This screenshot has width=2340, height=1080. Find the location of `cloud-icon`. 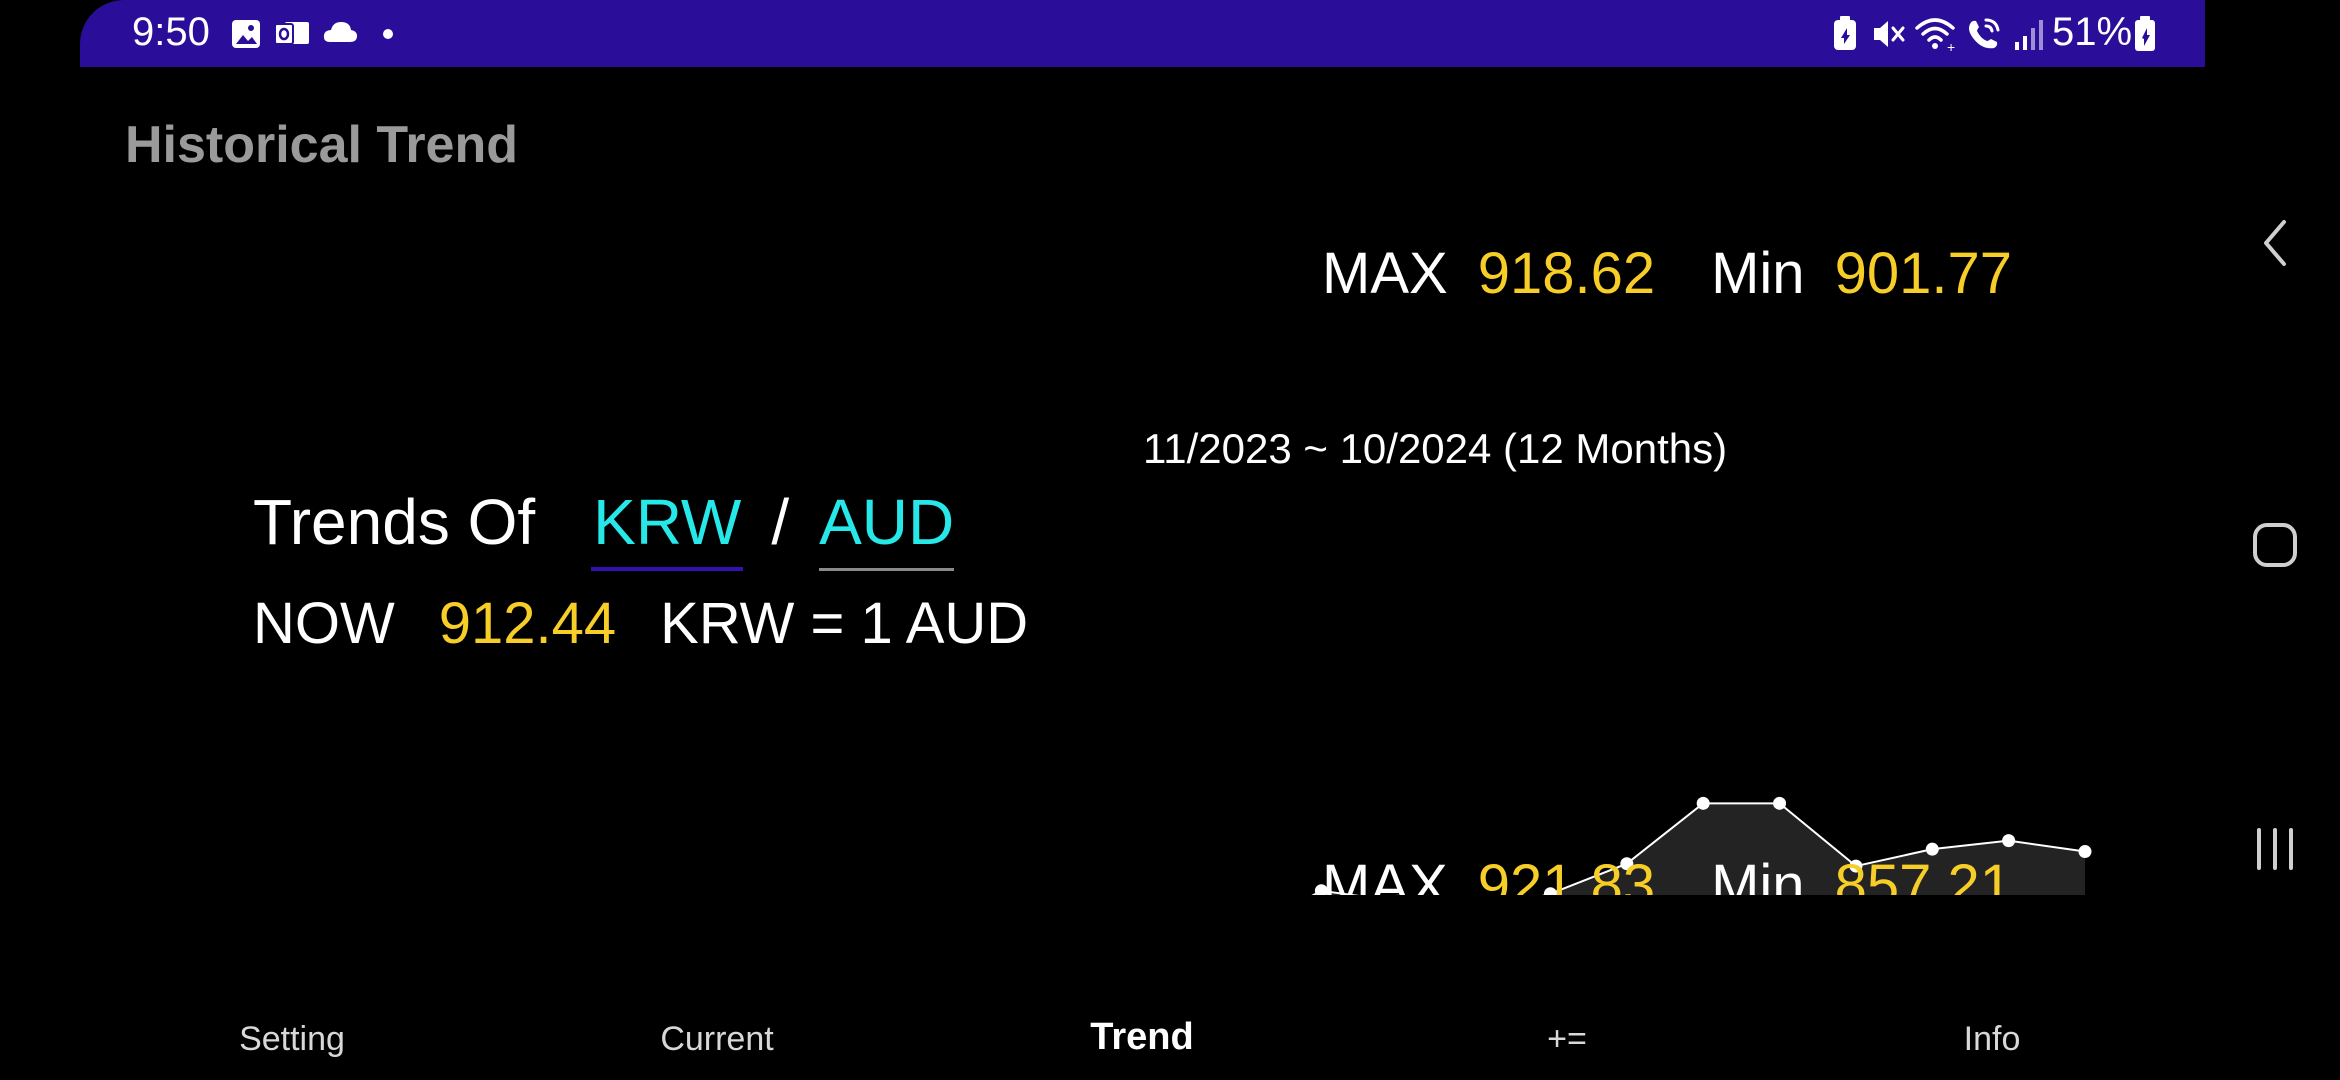

cloud-icon is located at coordinates (340, 32).